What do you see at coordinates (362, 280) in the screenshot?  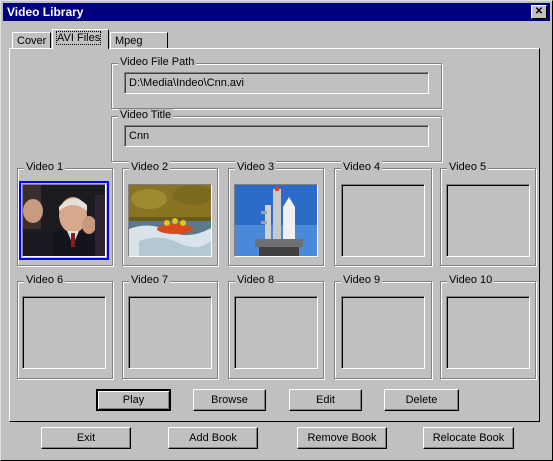 I see `video-slot-9-label: Video 9` at bounding box center [362, 280].